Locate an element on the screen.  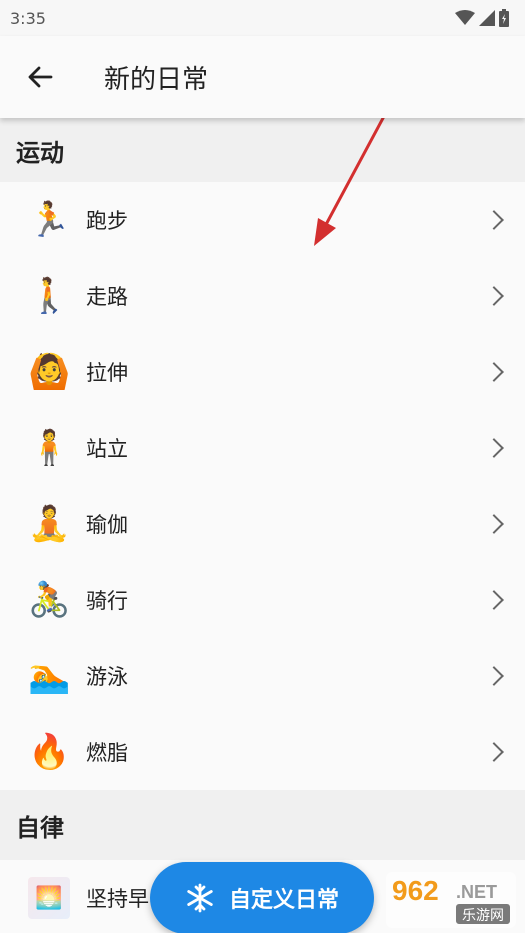
list-item-swimming: 🏊 游泳 is located at coordinates (262, 676).